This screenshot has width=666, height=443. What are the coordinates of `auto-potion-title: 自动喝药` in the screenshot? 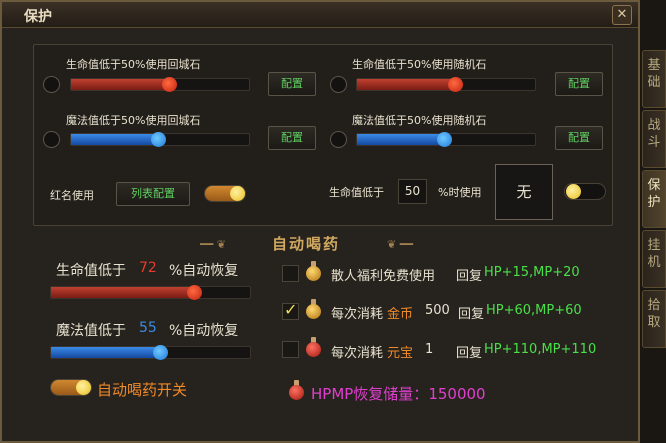 It's located at (306, 244).